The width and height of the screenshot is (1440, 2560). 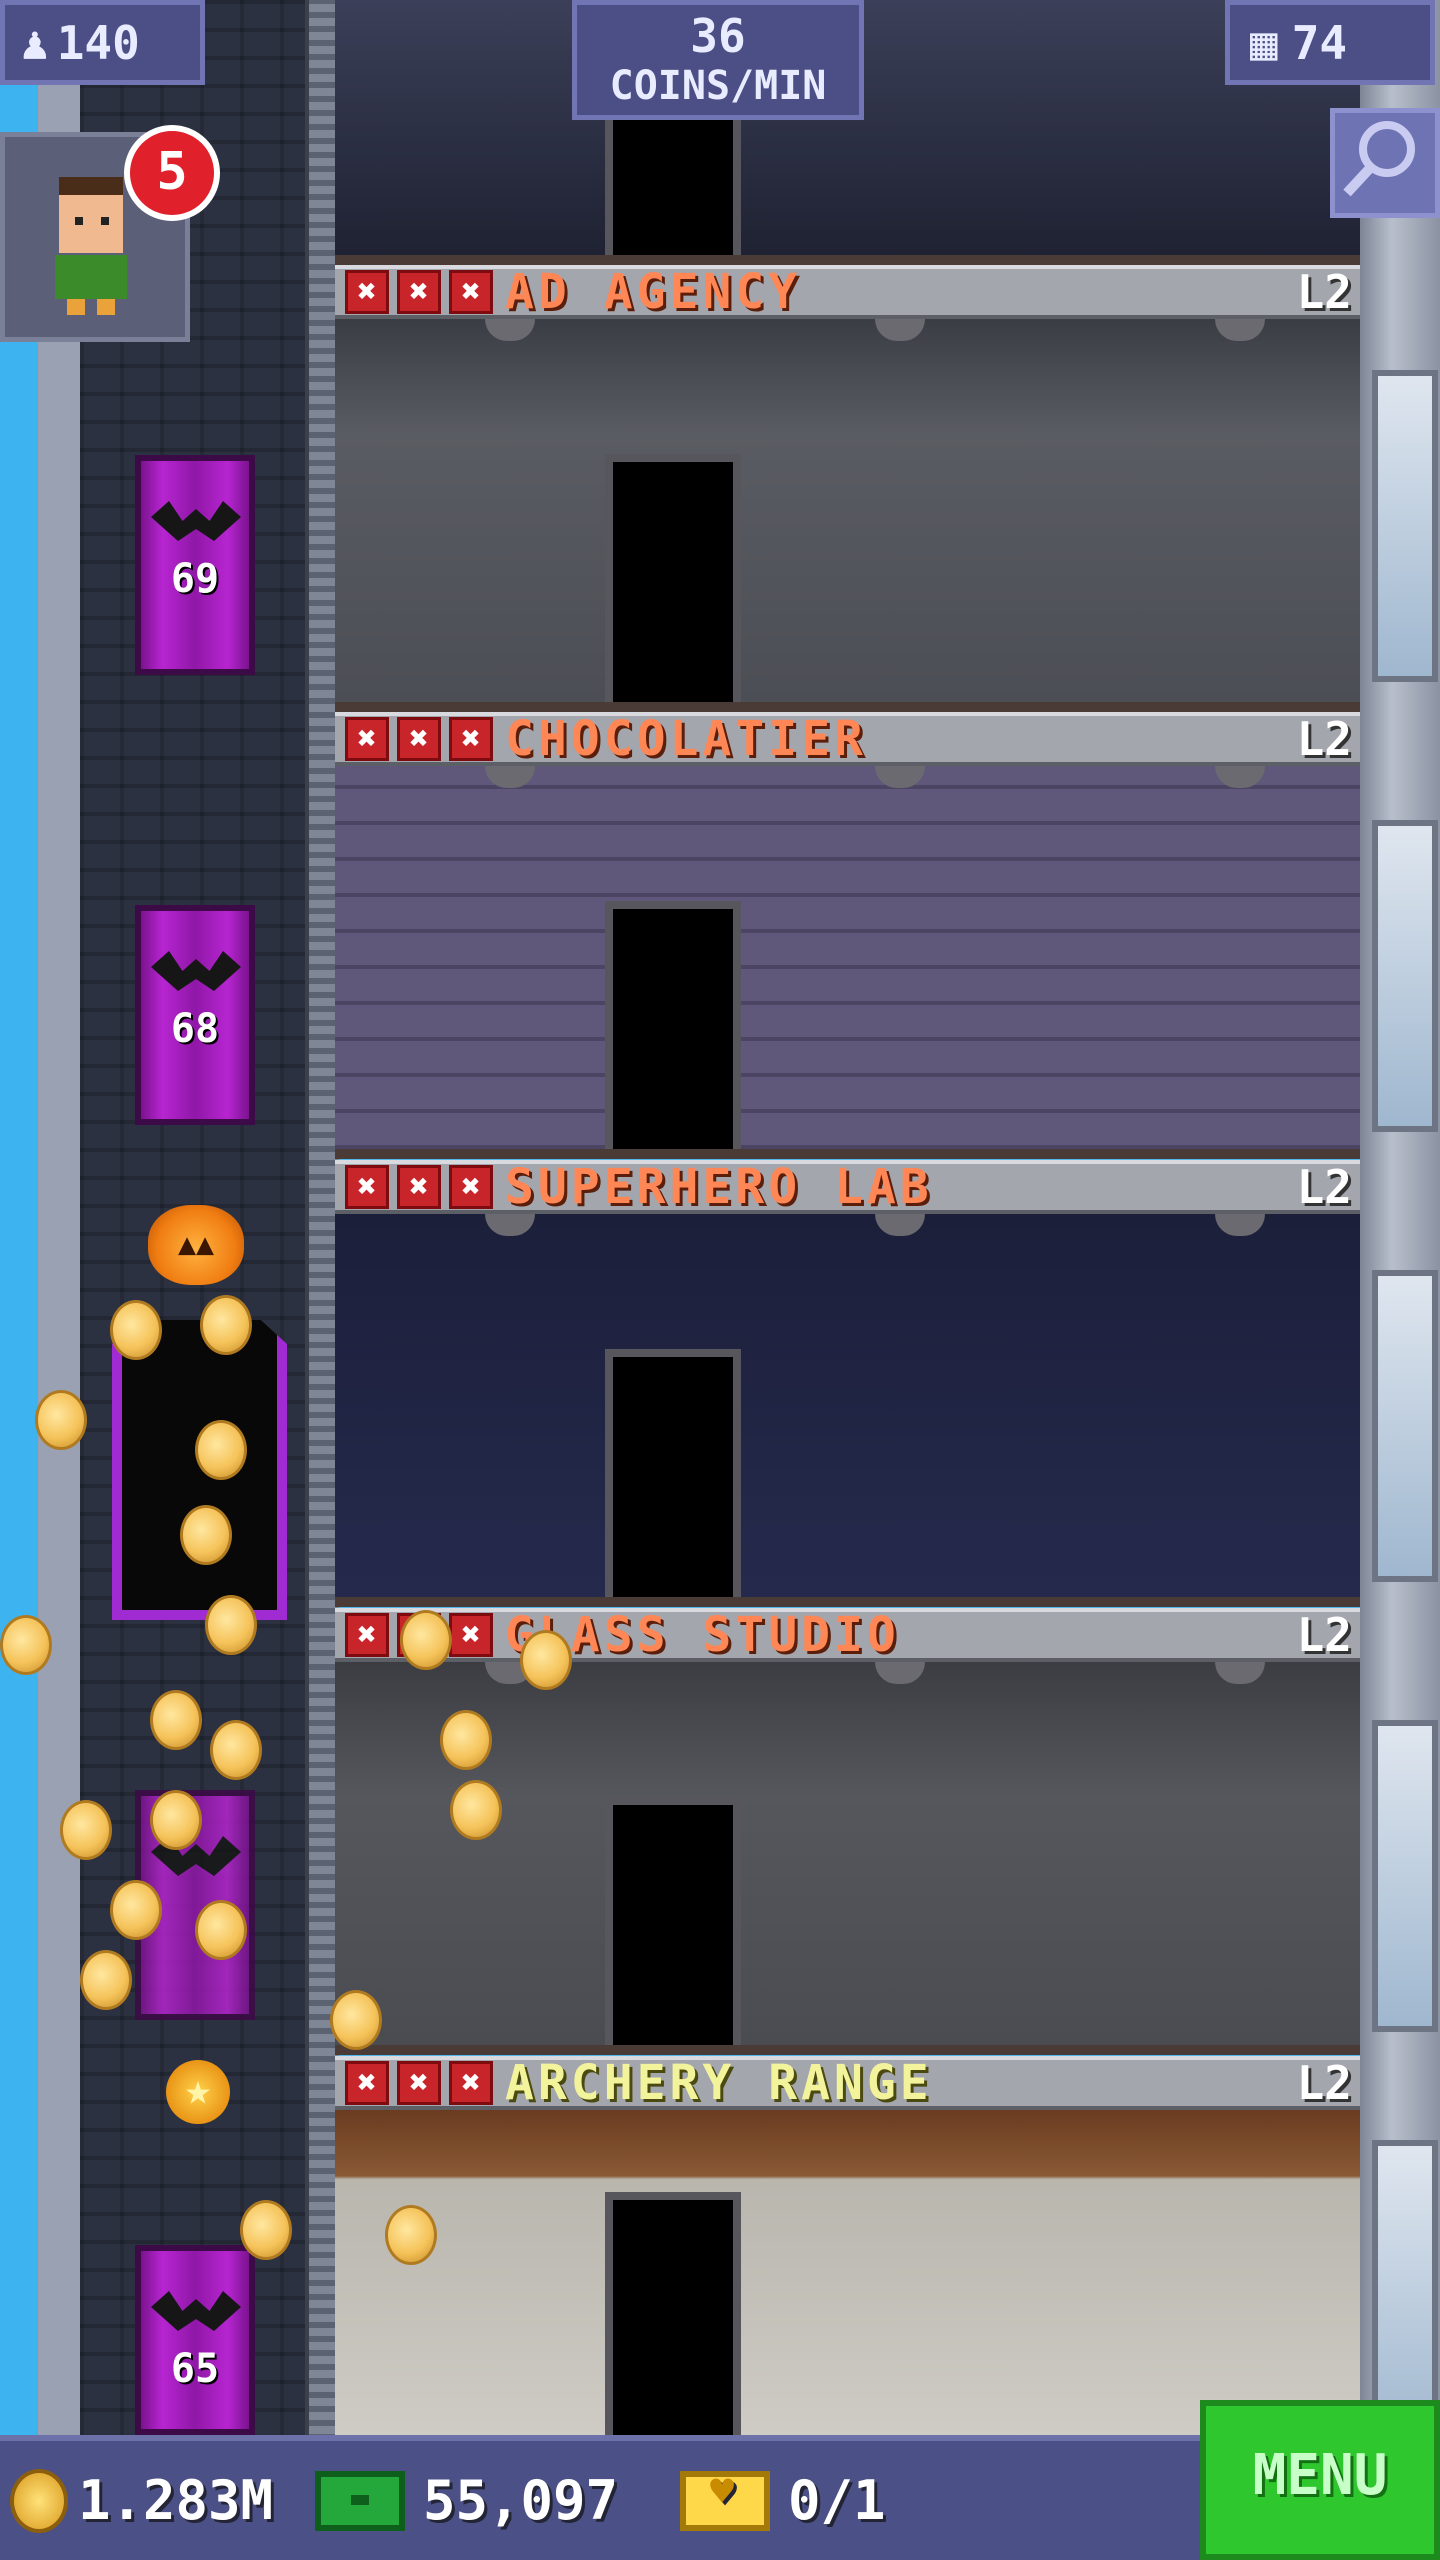 I want to click on elevator-floor-panel: 68, so click(x=195, y=1015).